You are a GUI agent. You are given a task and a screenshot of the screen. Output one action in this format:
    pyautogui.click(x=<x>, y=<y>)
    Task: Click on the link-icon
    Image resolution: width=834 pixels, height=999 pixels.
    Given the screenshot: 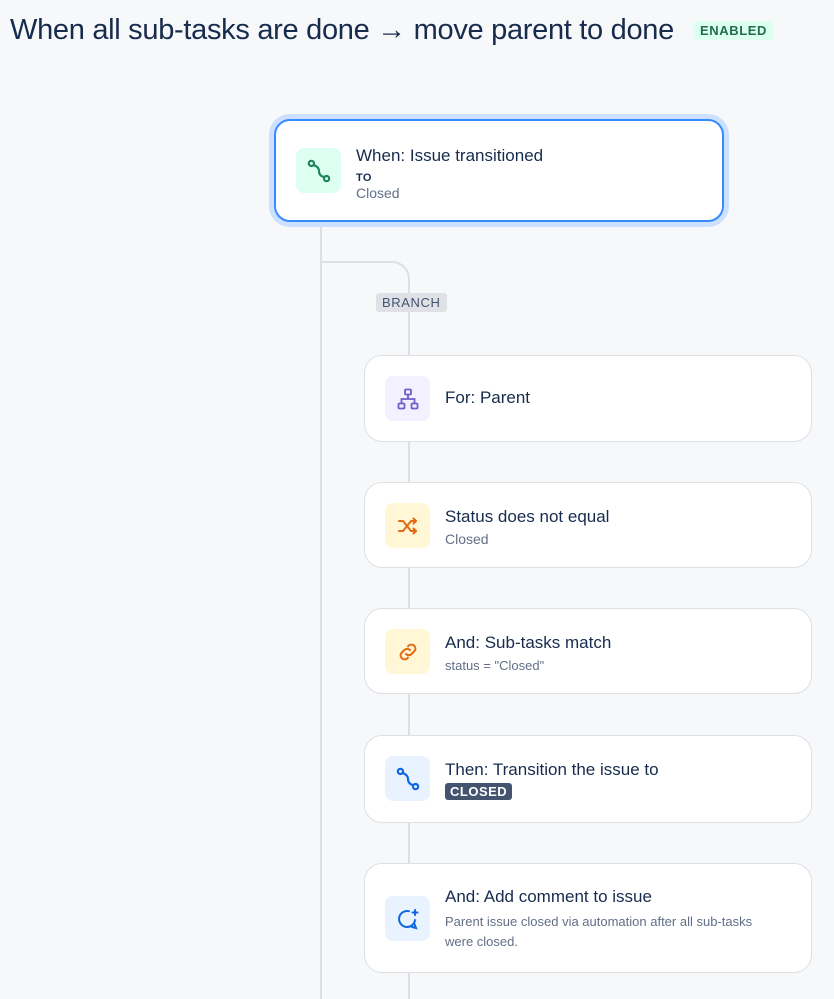 What is the action you would take?
    pyautogui.click(x=407, y=651)
    